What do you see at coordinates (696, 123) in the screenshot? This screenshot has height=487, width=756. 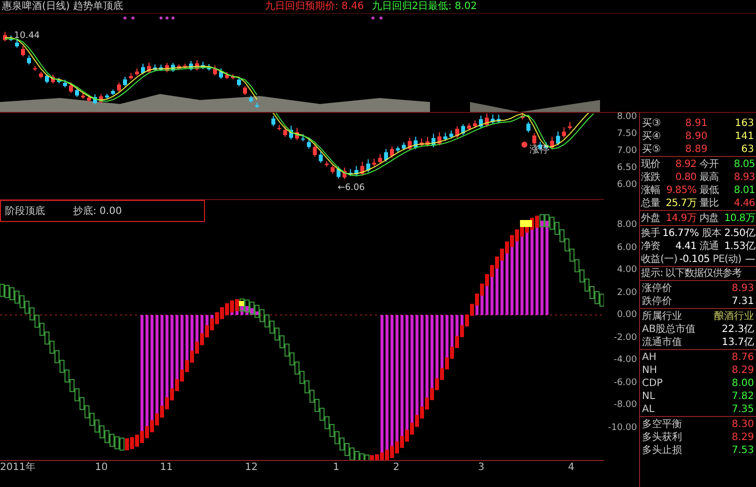 I see `bid-price: 8.91` at bounding box center [696, 123].